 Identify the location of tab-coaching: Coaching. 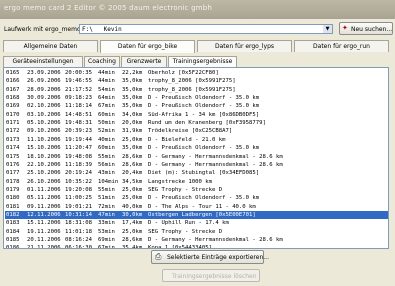
(102, 61).